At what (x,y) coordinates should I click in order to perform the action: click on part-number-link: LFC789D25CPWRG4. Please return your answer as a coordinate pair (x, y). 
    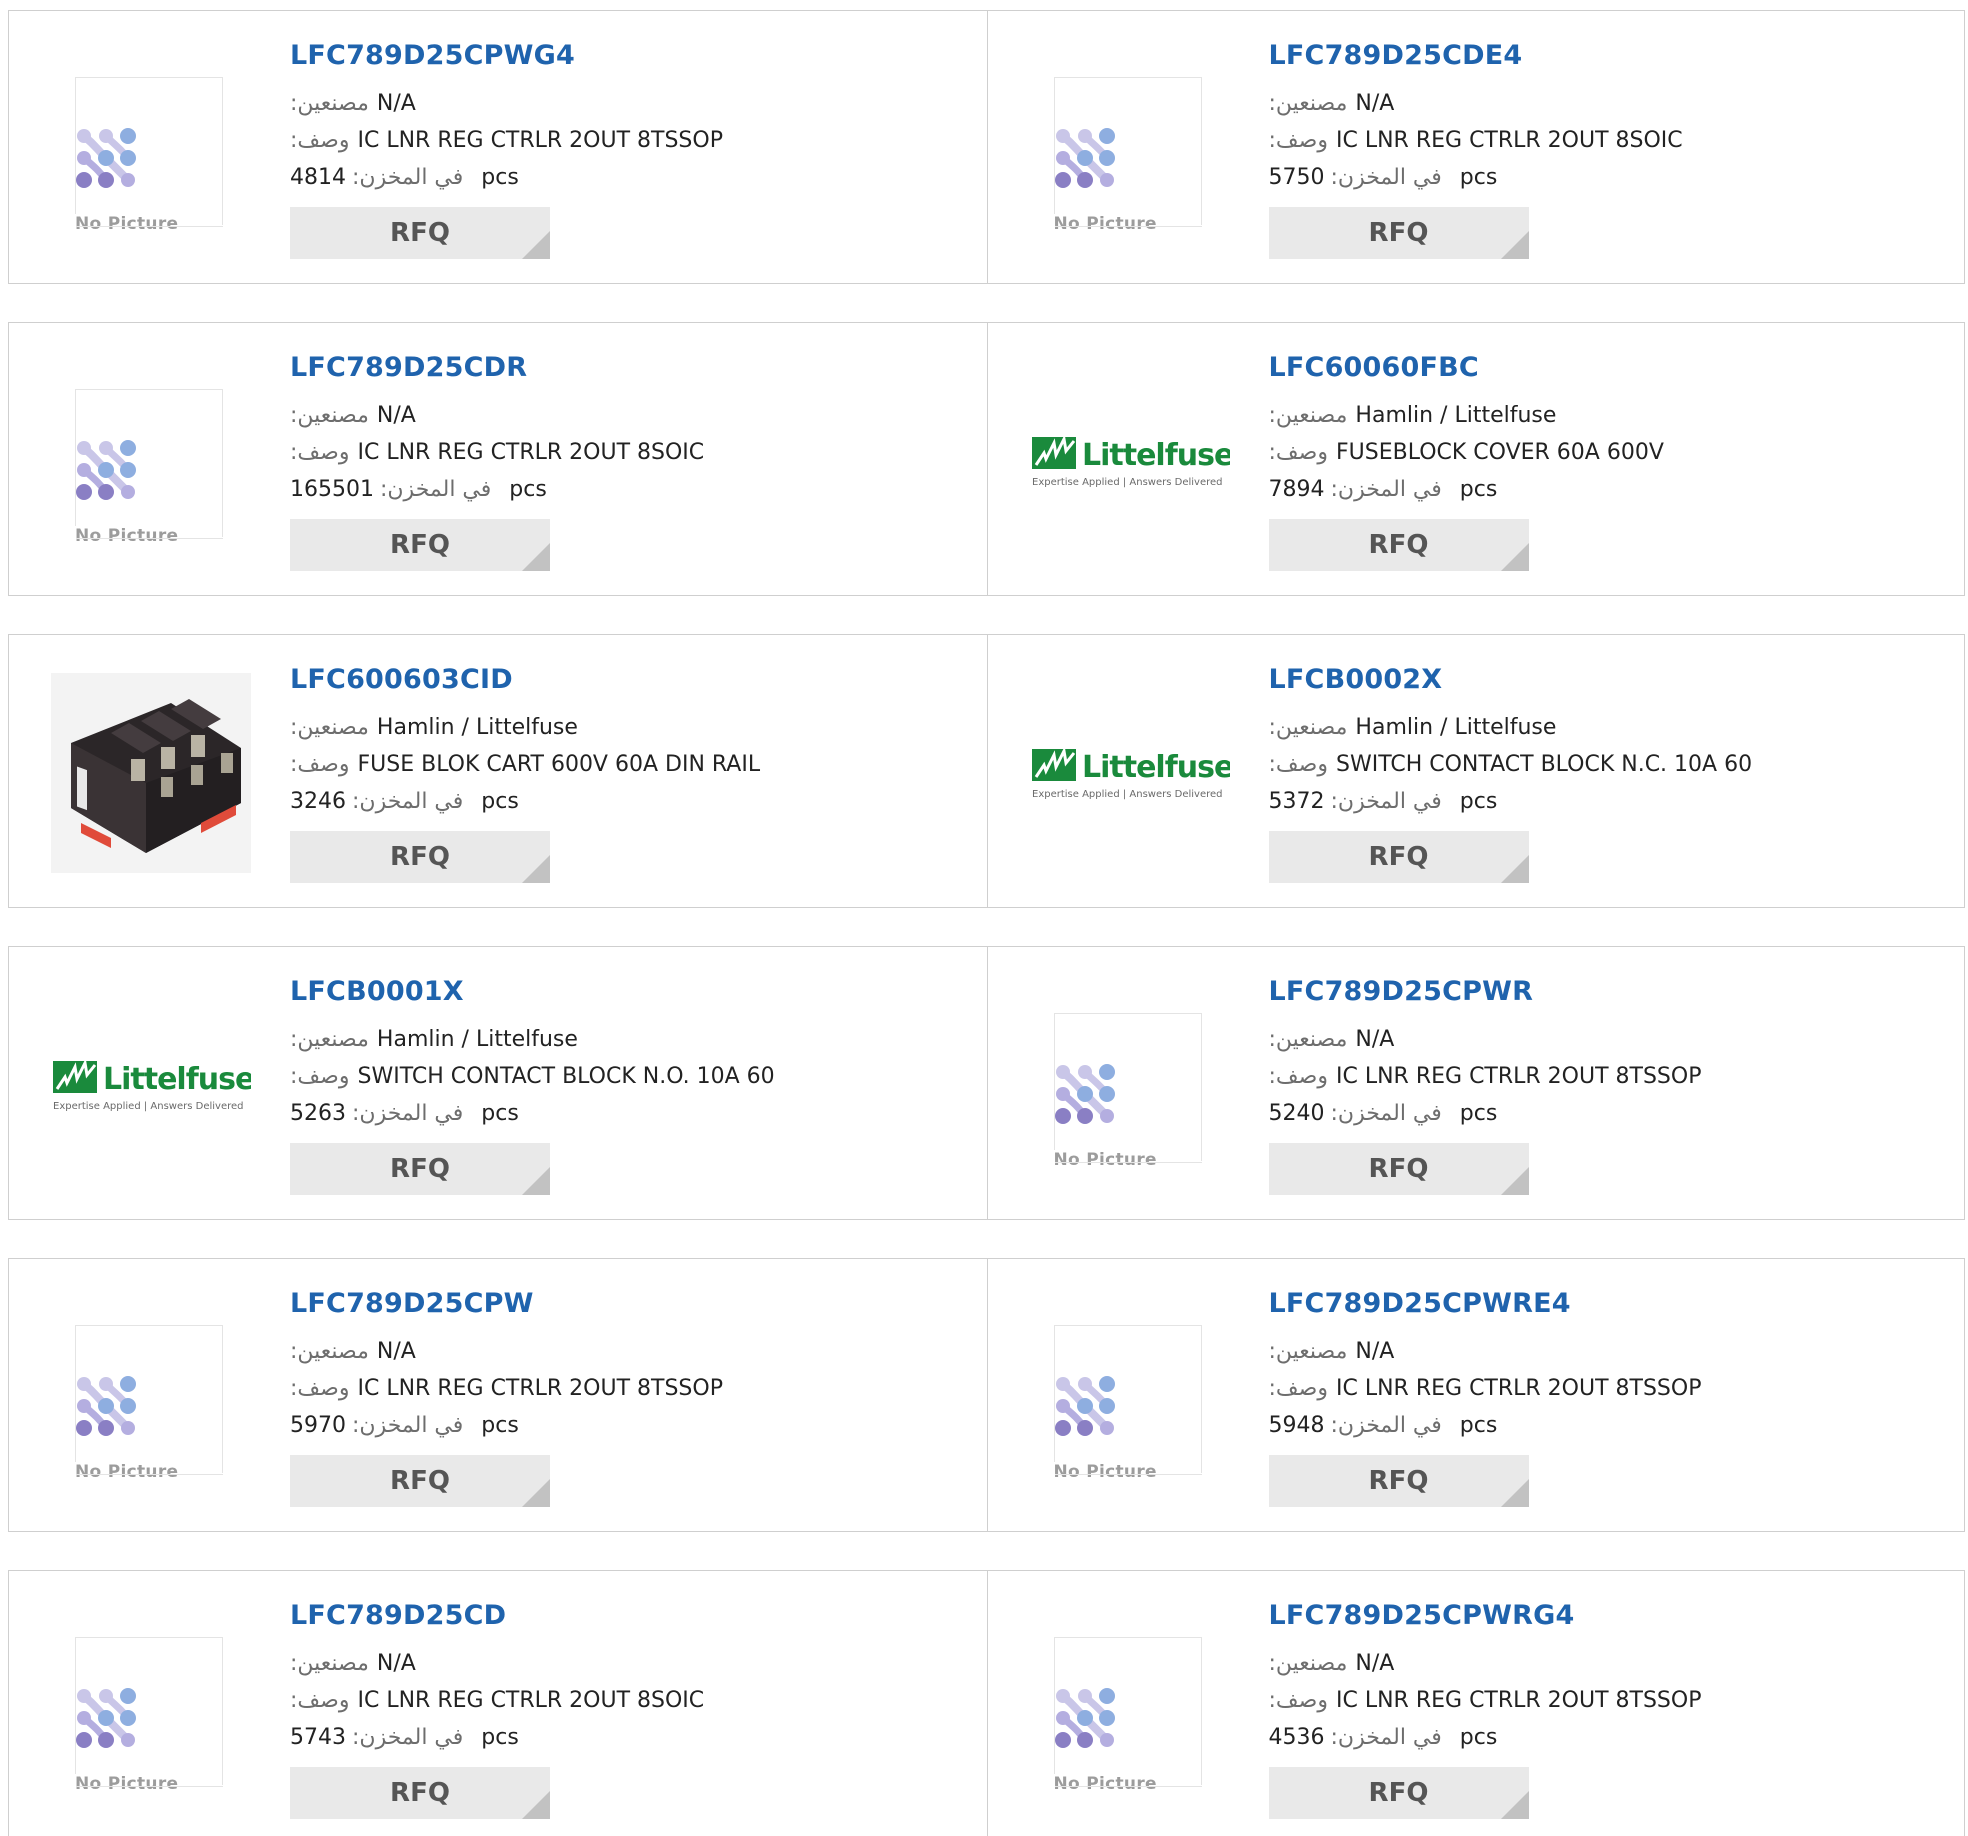
    Looking at the image, I should click on (1485, 1616).